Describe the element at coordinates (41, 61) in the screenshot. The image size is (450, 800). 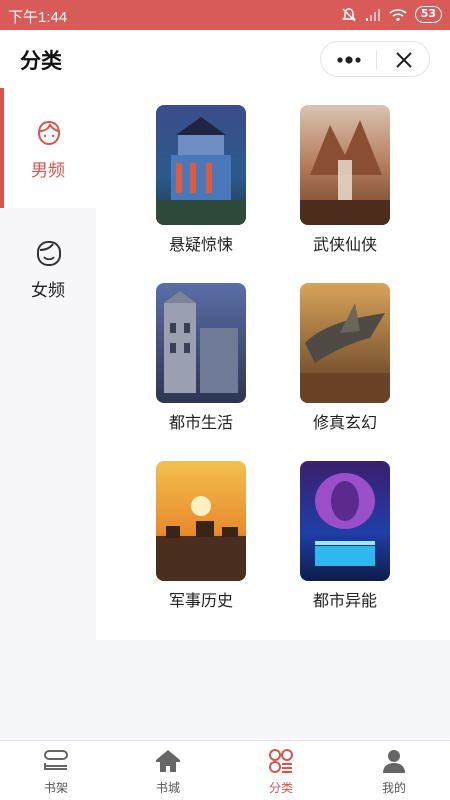
I see `page-title: 分类` at that location.